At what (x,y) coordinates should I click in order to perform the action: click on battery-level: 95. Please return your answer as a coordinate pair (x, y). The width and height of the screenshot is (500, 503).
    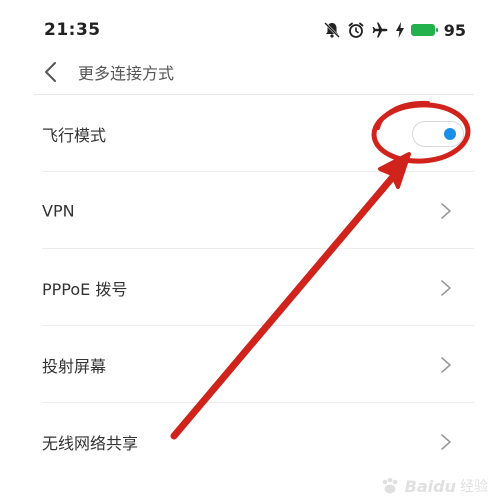
    Looking at the image, I should click on (454, 30).